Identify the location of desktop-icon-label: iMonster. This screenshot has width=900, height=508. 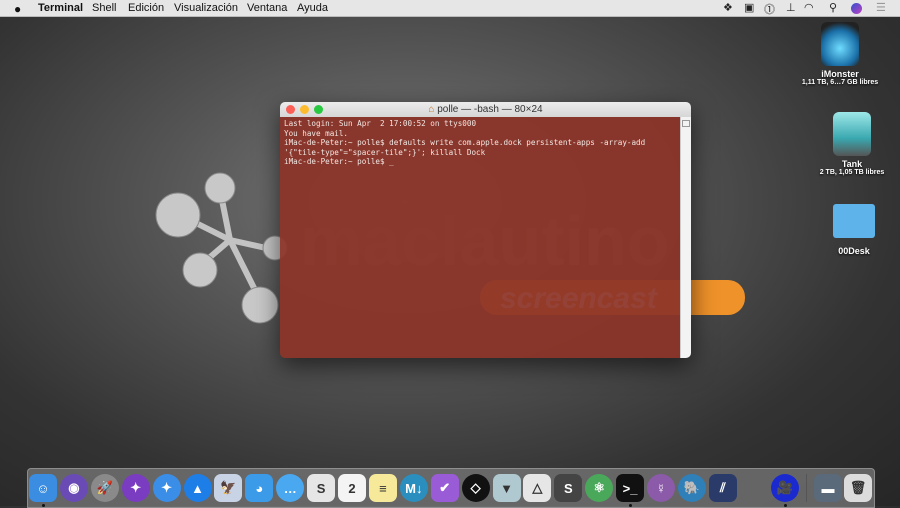
(840, 74).